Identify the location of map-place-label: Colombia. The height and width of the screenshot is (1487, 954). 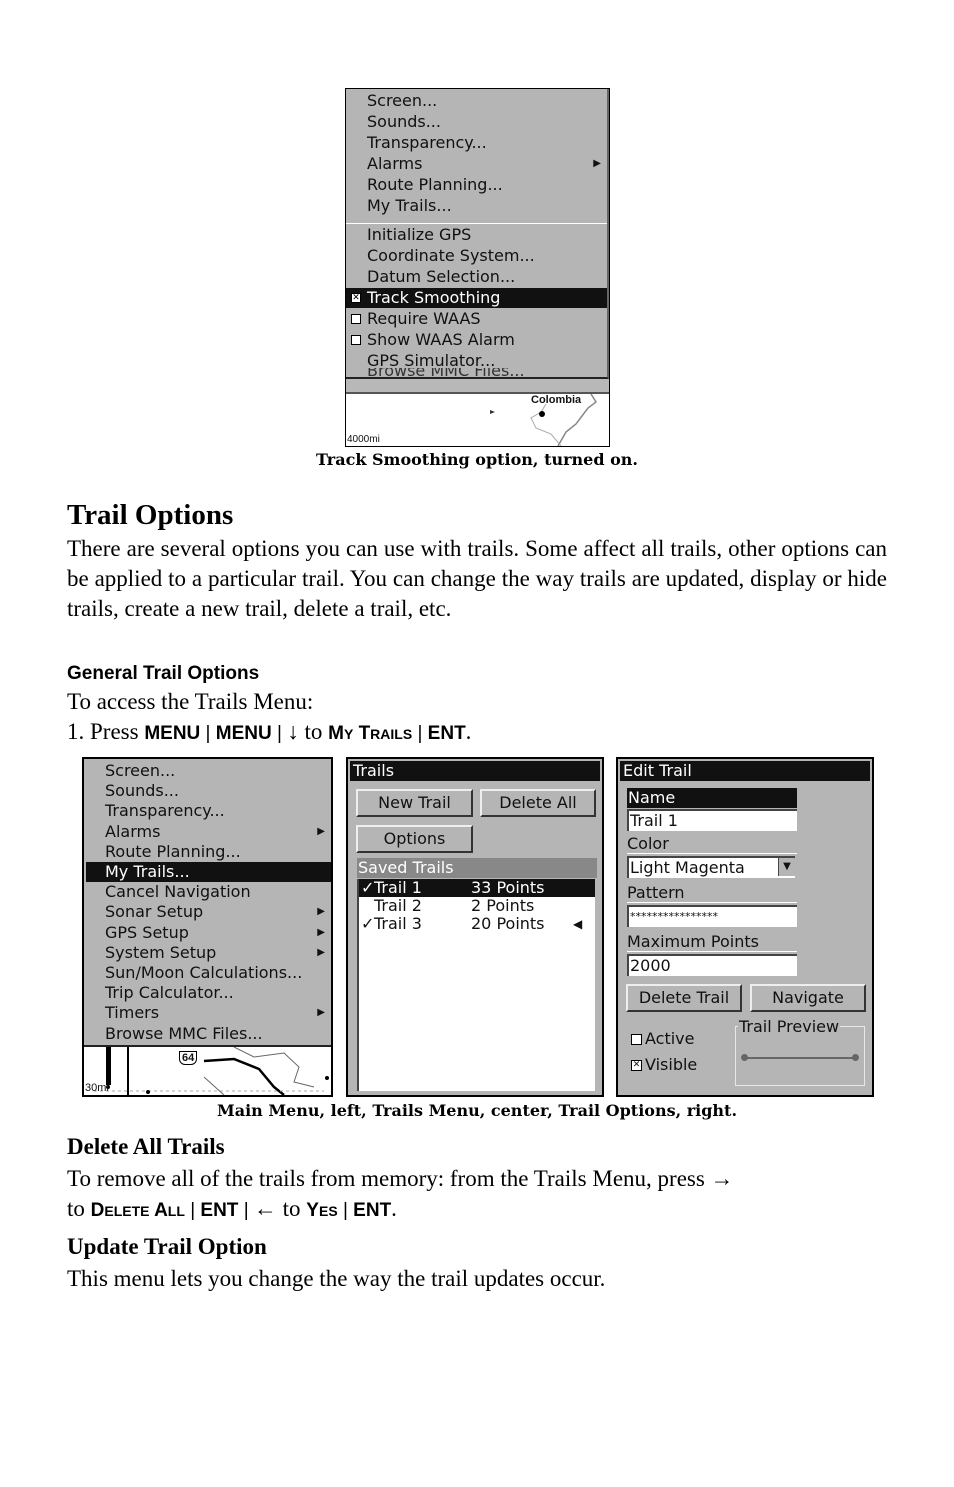
(556, 400).